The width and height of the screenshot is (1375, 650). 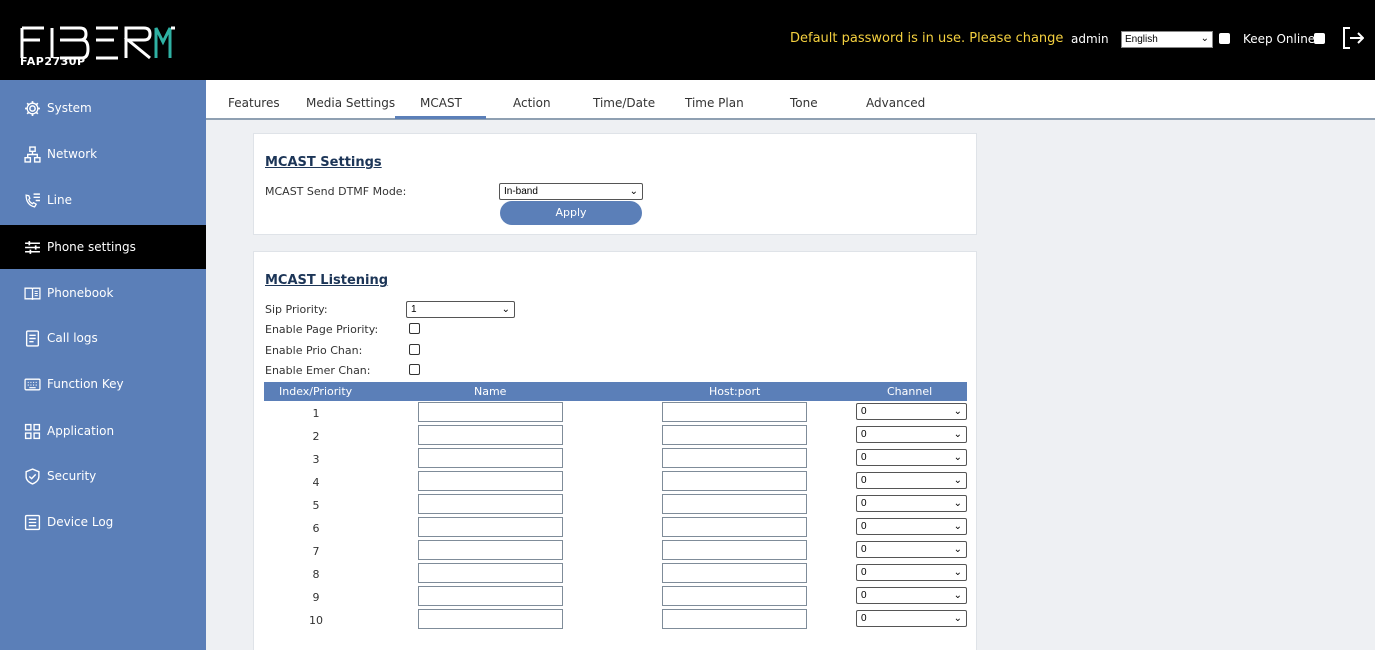 What do you see at coordinates (103, 200) in the screenshot?
I see `sidebar-item-line: Line` at bounding box center [103, 200].